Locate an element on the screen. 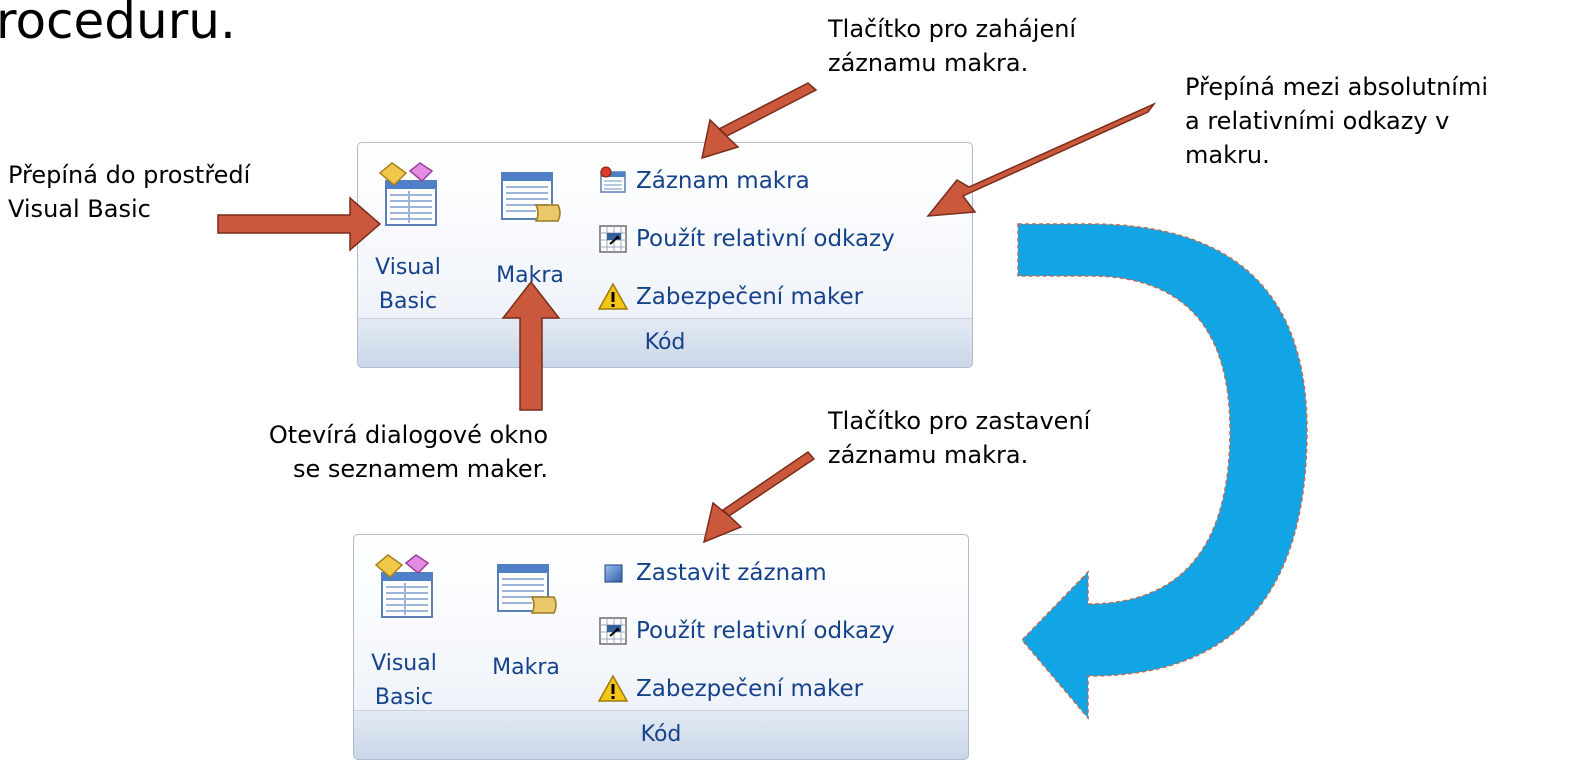 The height and width of the screenshot is (760, 1575). arrow-to-macros is located at coordinates (531, 345).